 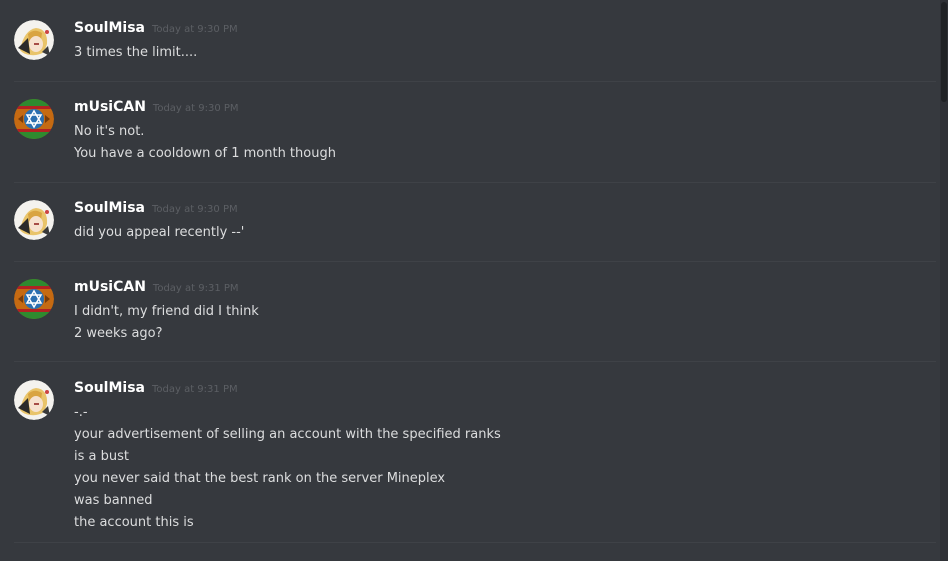 What do you see at coordinates (113, 500) in the screenshot?
I see `message-text: was banned` at bounding box center [113, 500].